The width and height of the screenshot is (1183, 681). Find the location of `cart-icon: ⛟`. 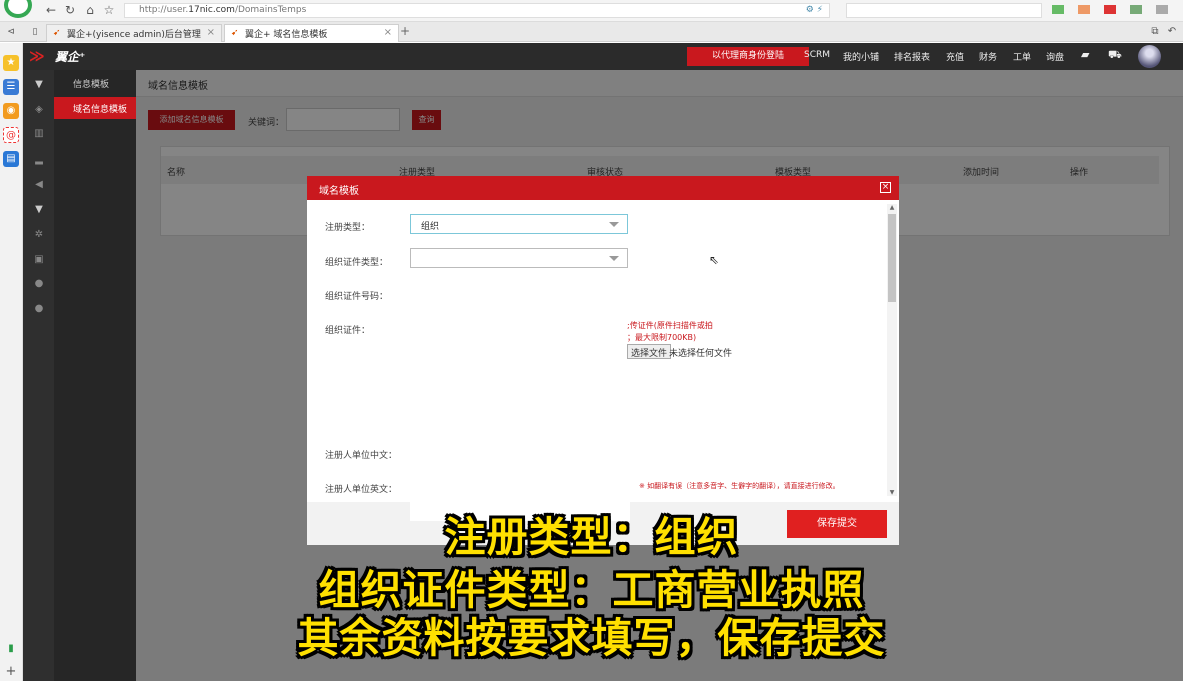

cart-icon: ⛟ is located at coordinates (1115, 55).